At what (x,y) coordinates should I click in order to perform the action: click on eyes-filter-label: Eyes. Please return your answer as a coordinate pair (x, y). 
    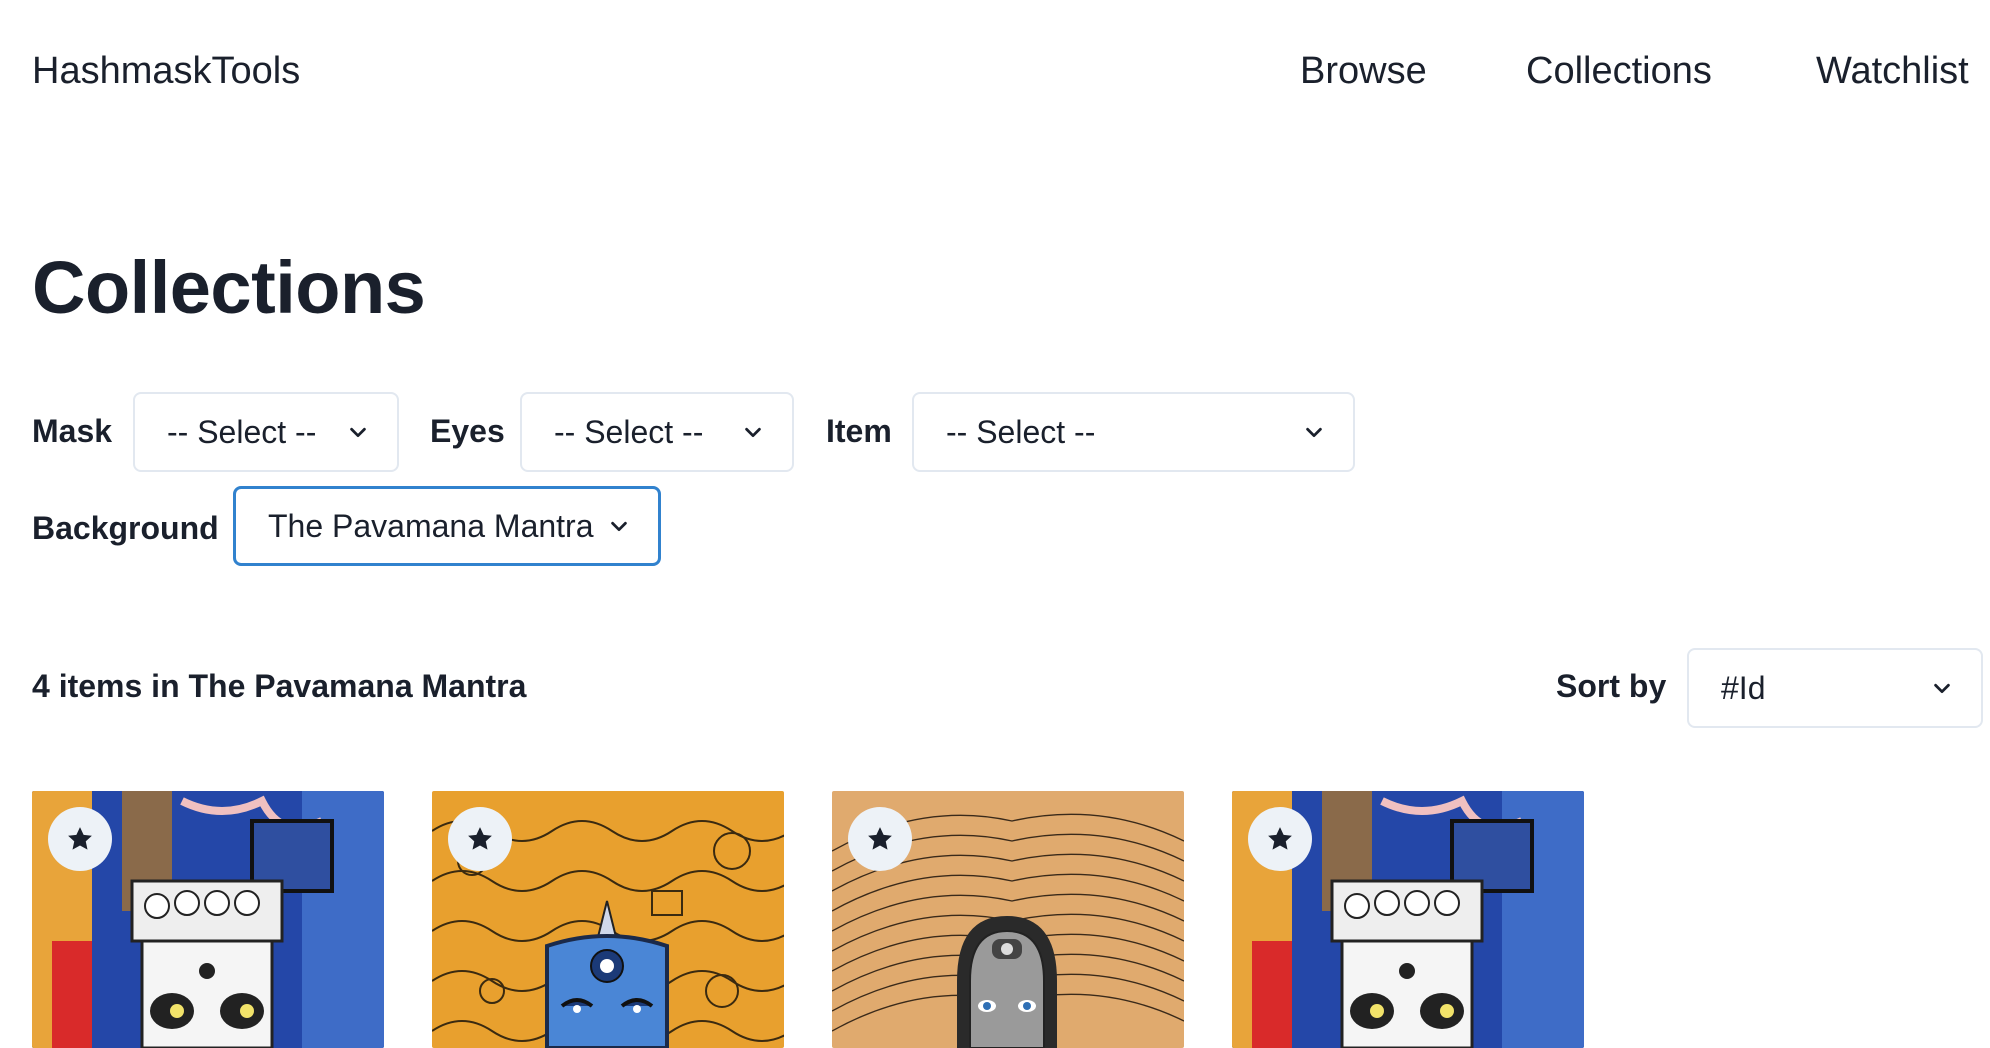
    Looking at the image, I should click on (467, 431).